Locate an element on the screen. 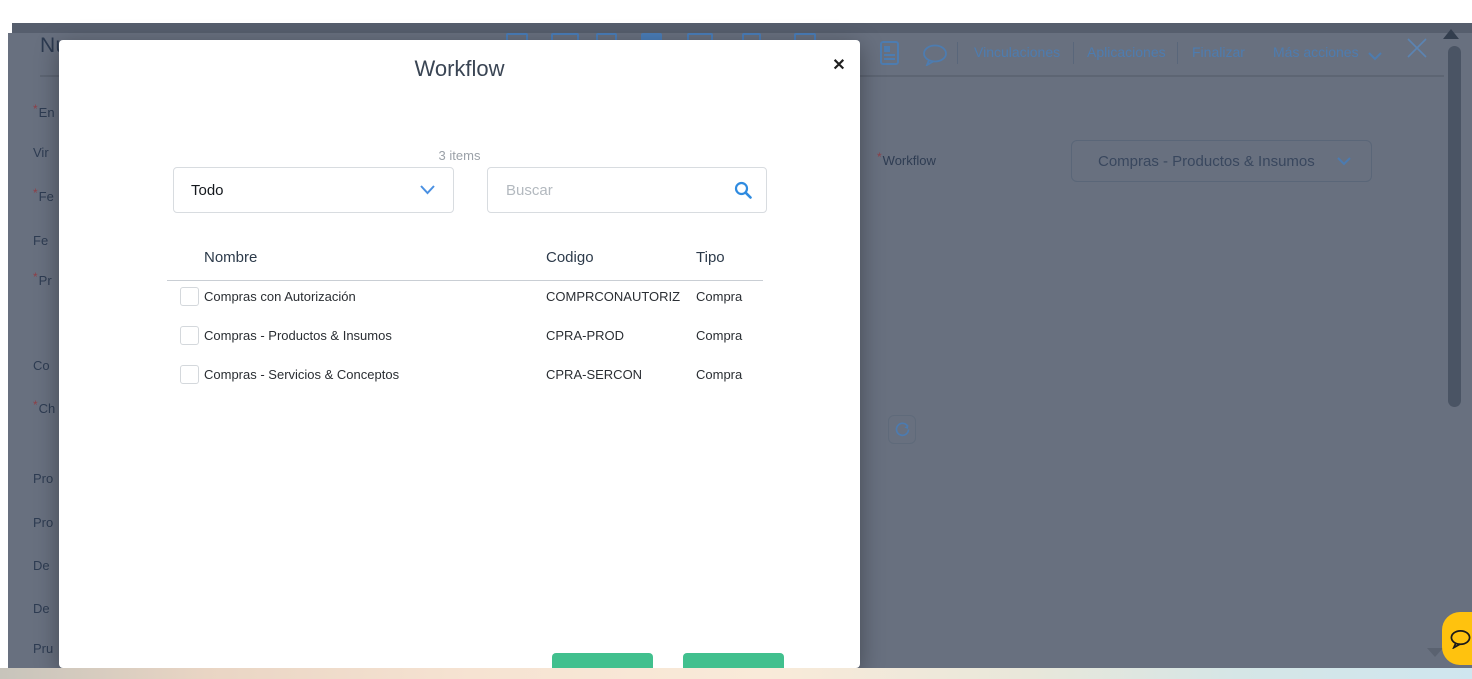 The height and width of the screenshot is (679, 1472). cell-nombre: Compras con Autorización is located at coordinates (280, 296).